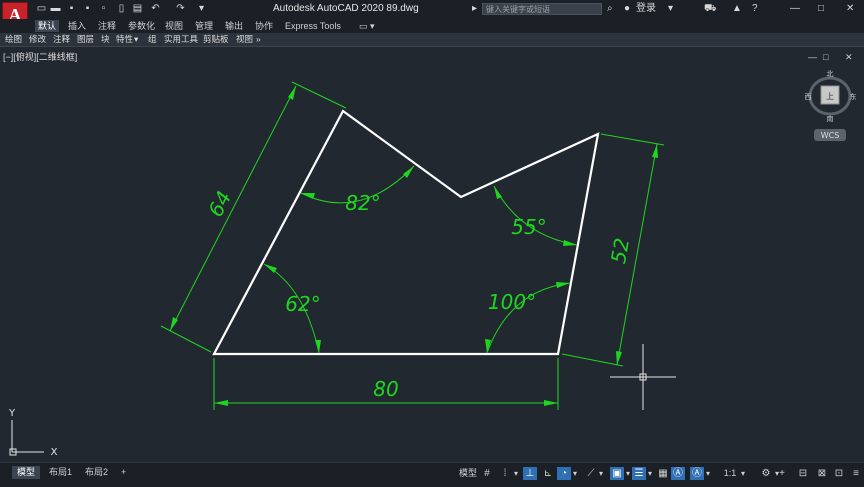 The width and height of the screenshot is (864, 487). I want to click on osnap-icon: ▣, so click(617, 473).